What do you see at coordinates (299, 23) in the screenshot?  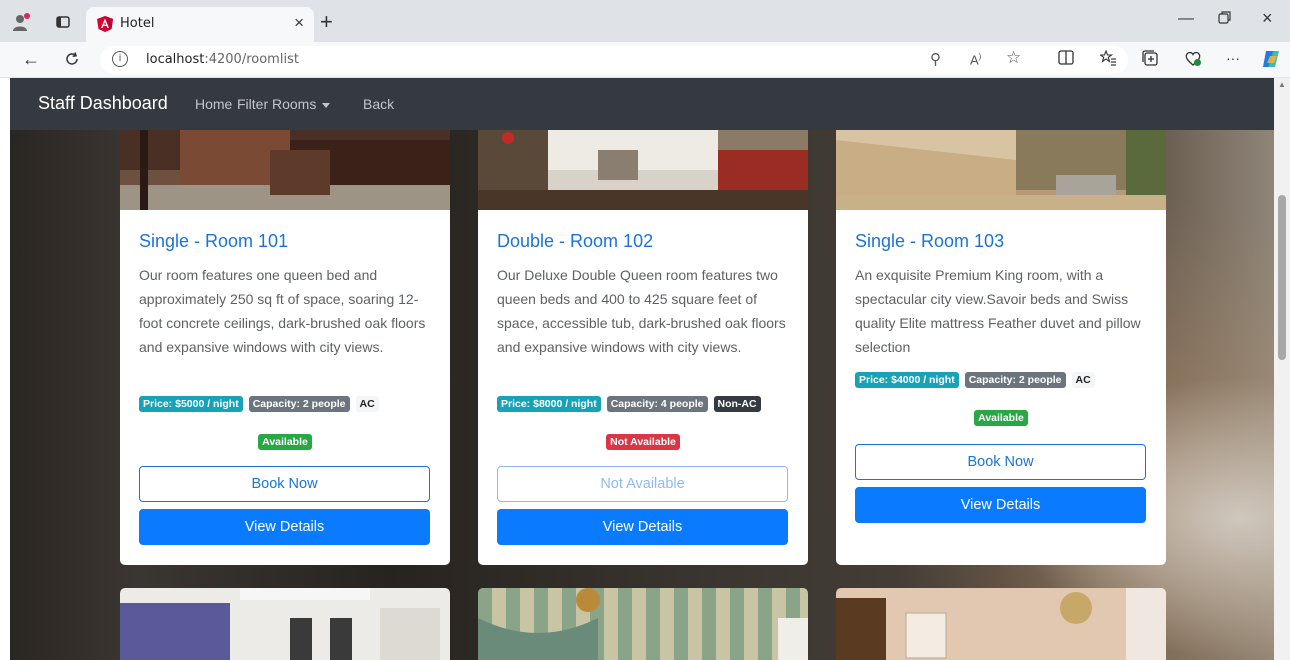 I see `close-tab-icon: ×` at bounding box center [299, 23].